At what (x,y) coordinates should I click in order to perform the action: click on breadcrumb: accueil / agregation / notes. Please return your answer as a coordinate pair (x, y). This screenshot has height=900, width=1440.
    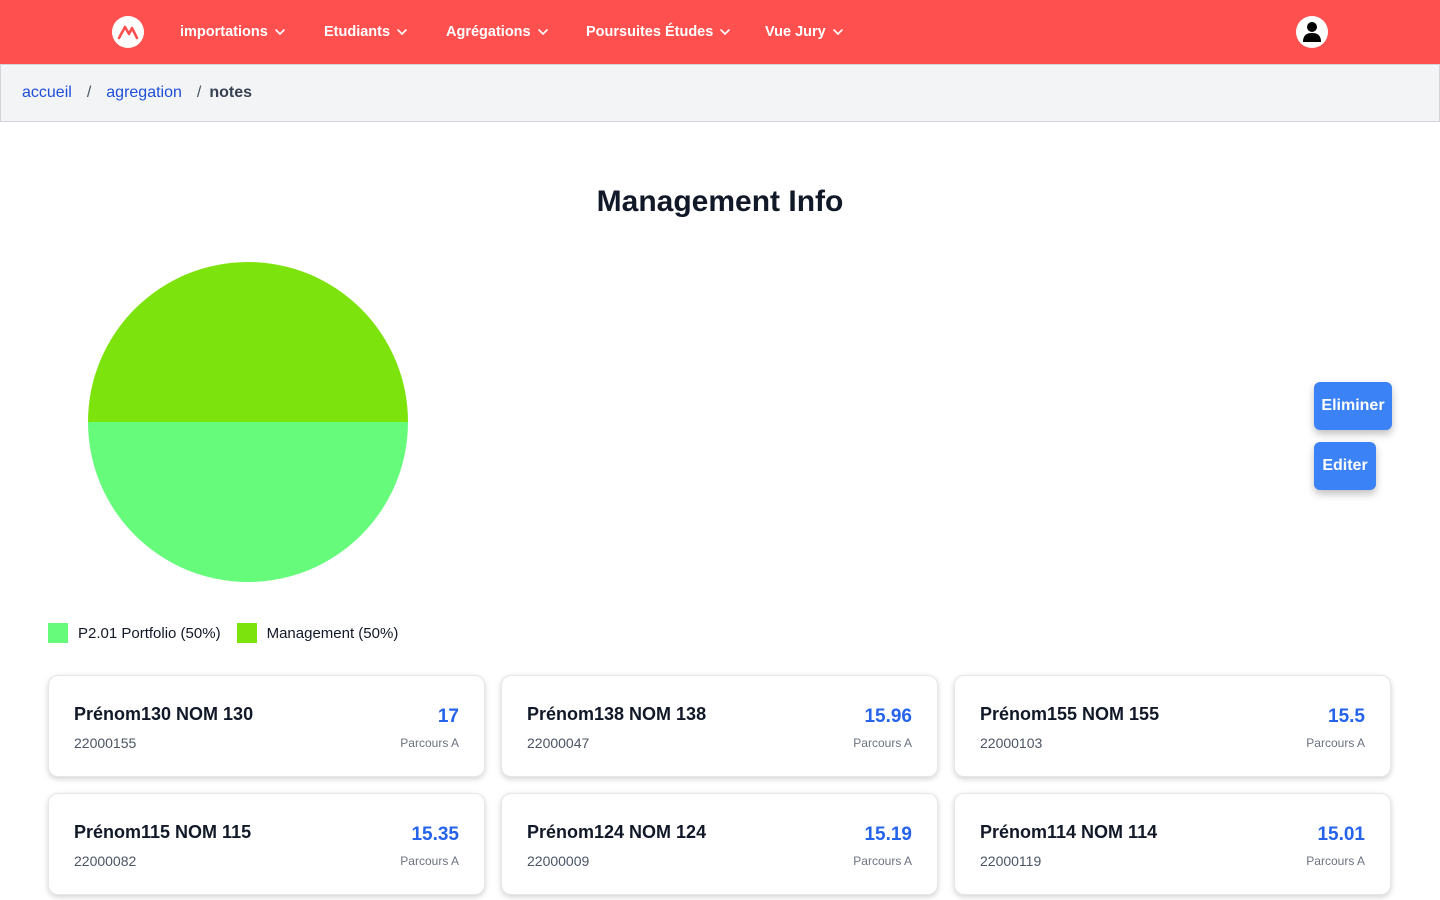
    Looking at the image, I should click on (720, 93).